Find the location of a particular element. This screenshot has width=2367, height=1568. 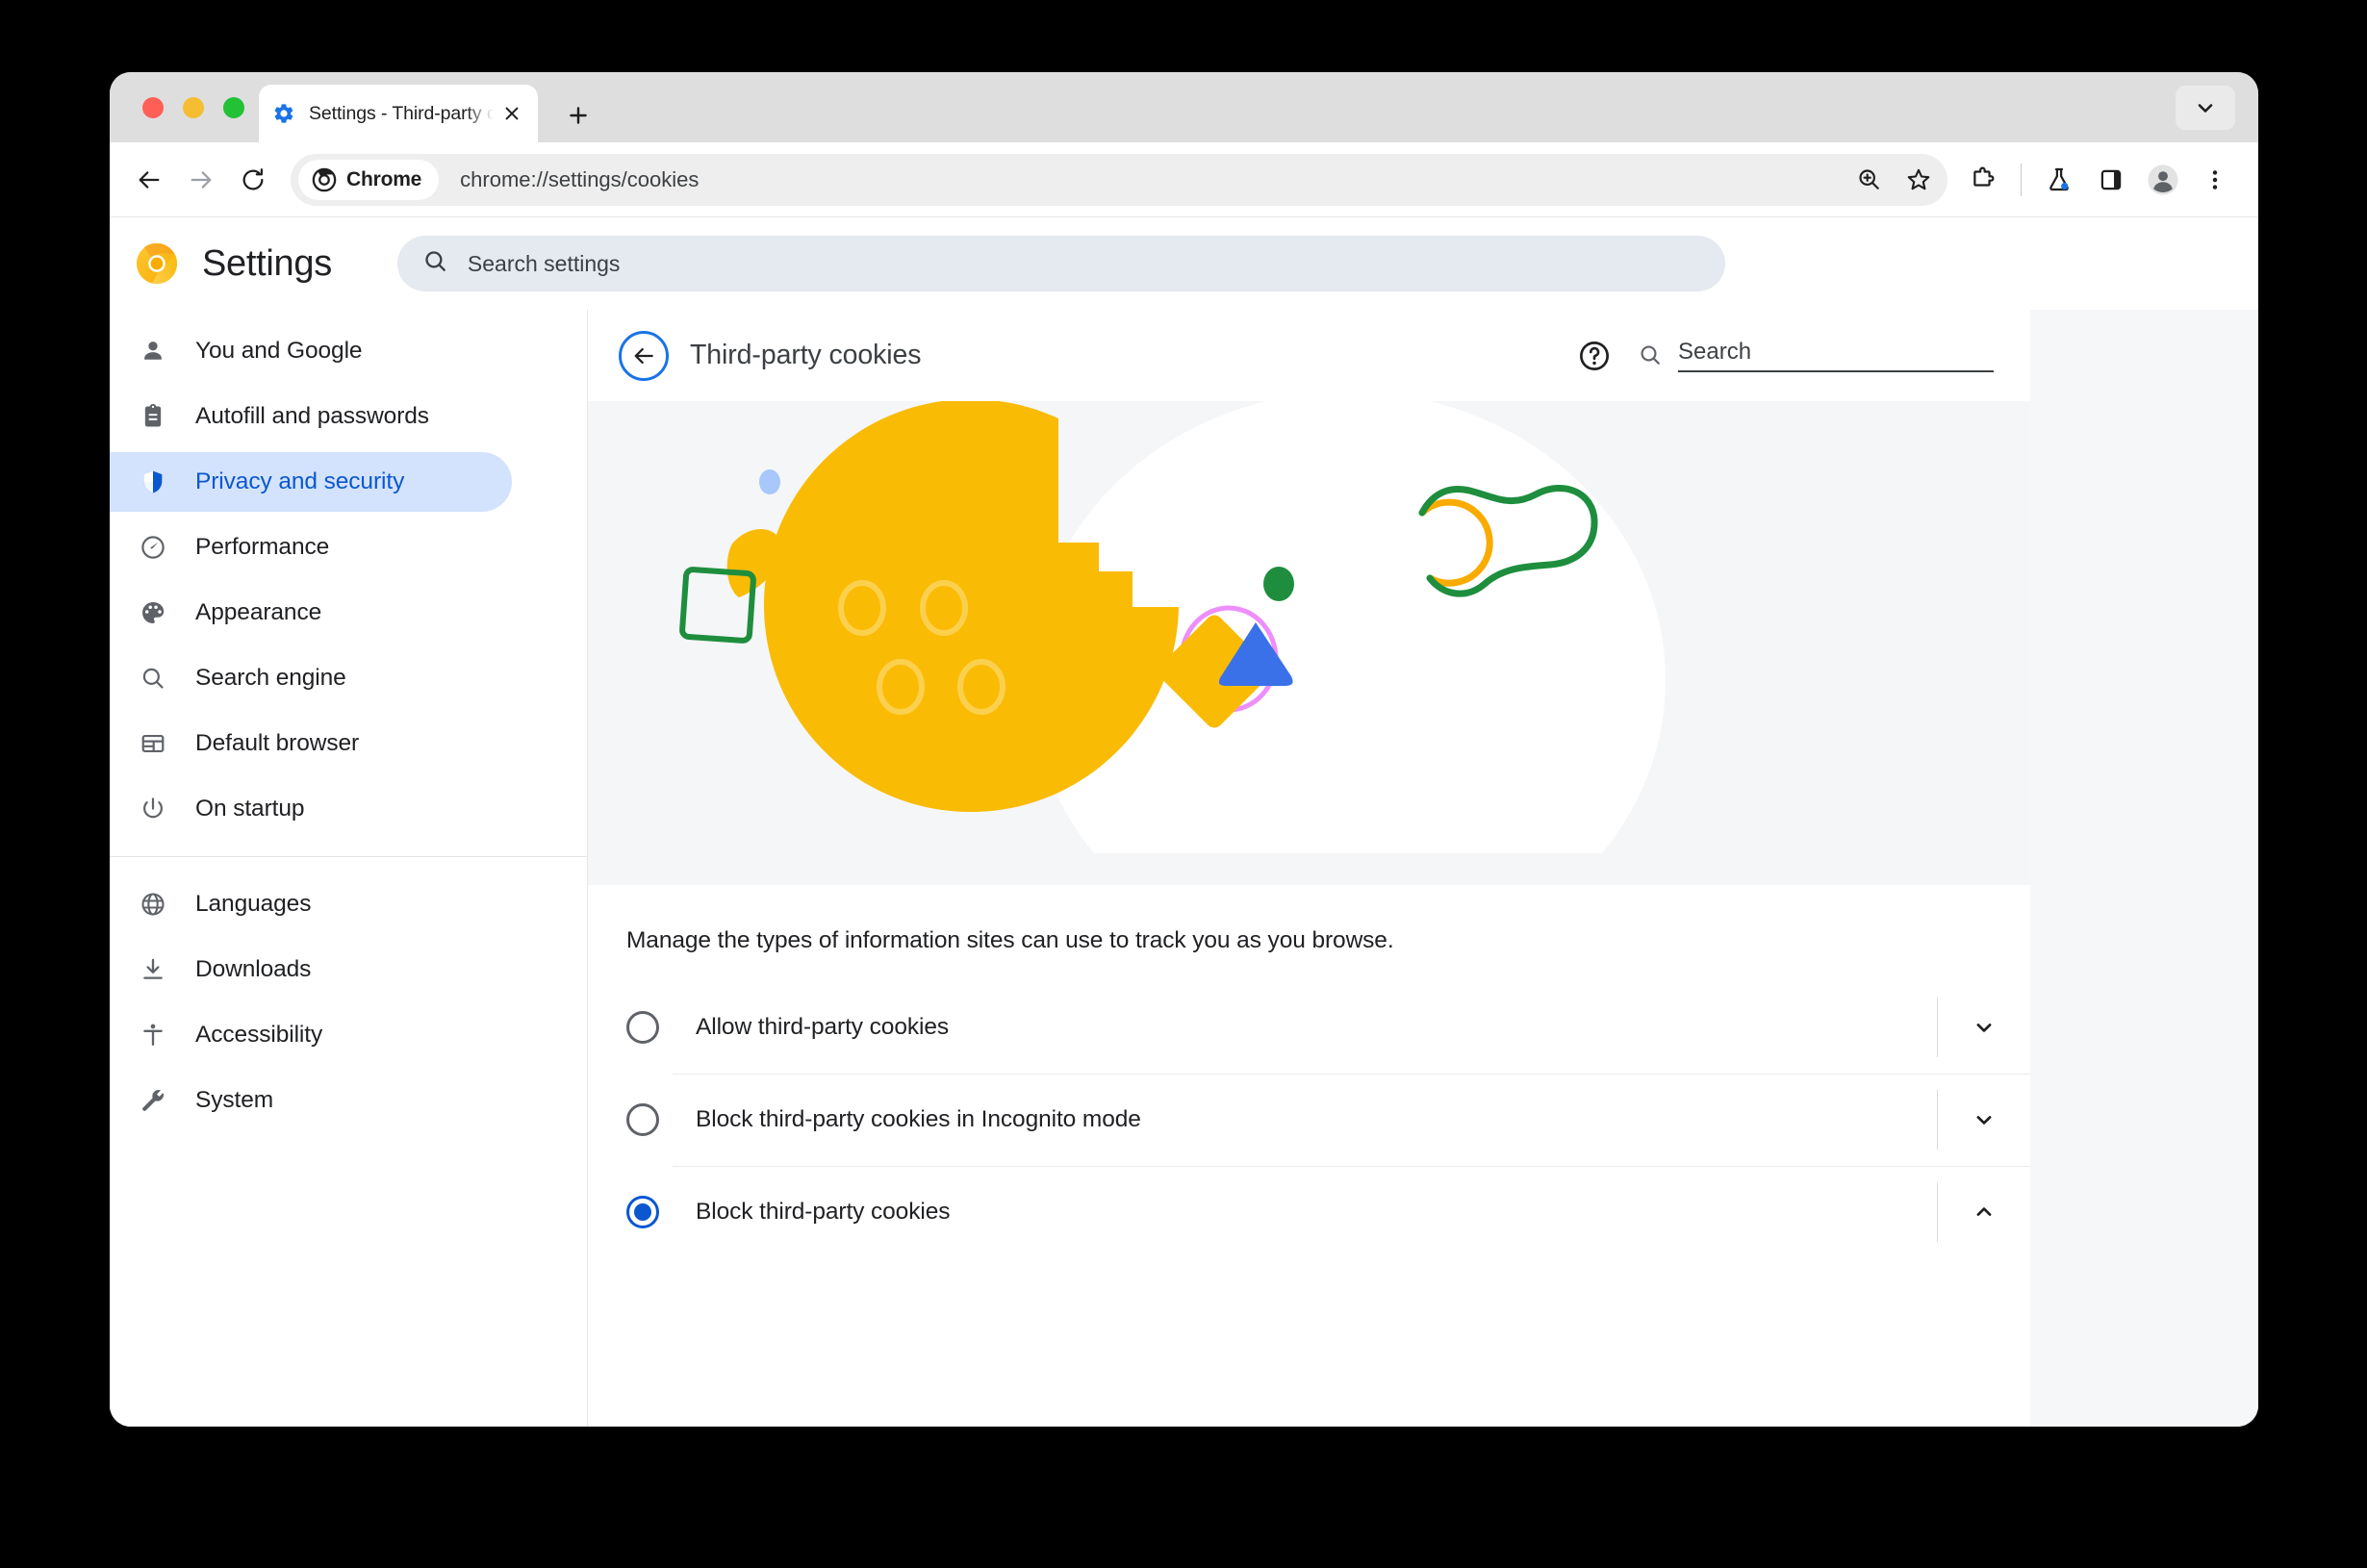

sidebar-item-accessibility: Accessibility is located at coordinates (311, 1035).